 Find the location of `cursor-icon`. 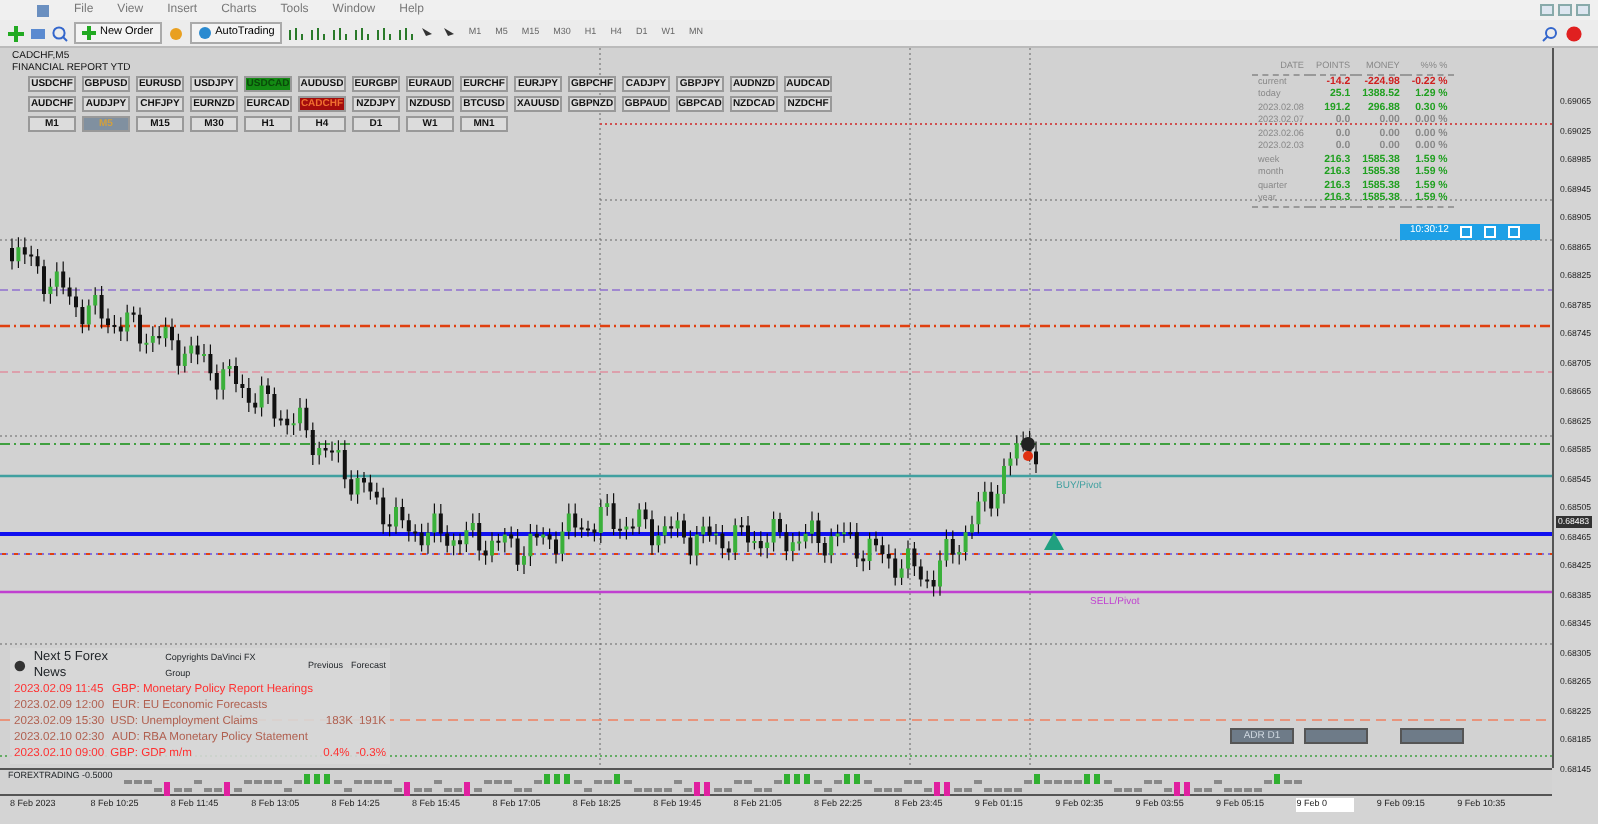

cursor-icon is located at coordinates (428, 33).